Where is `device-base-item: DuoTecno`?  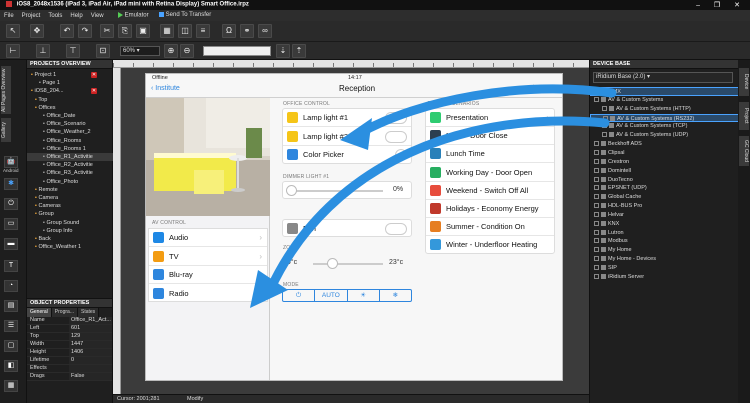 device-base-item: DuoTecno is located at coordinates (664, 180).